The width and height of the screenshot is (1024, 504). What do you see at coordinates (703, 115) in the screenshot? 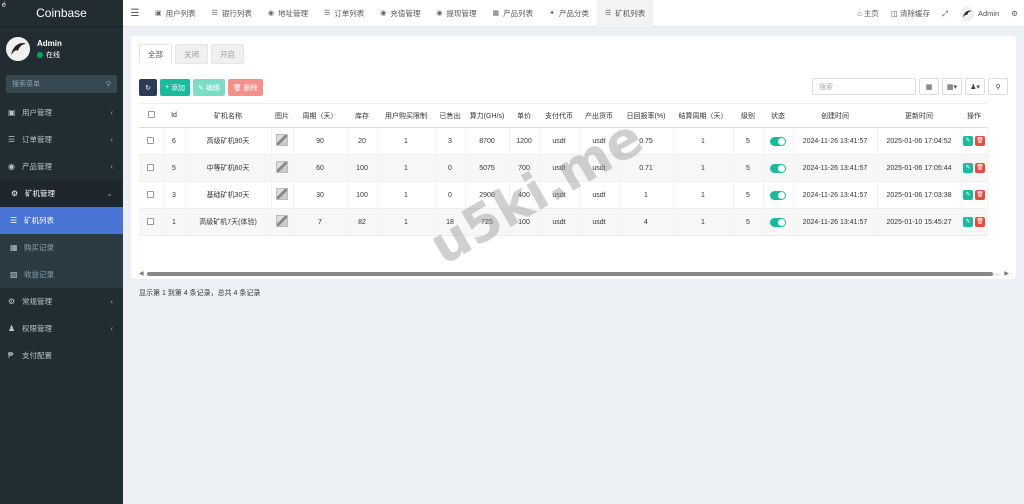
I see `col-settle-cycle: 结算周期（天）` at bounding box center [703, 115].